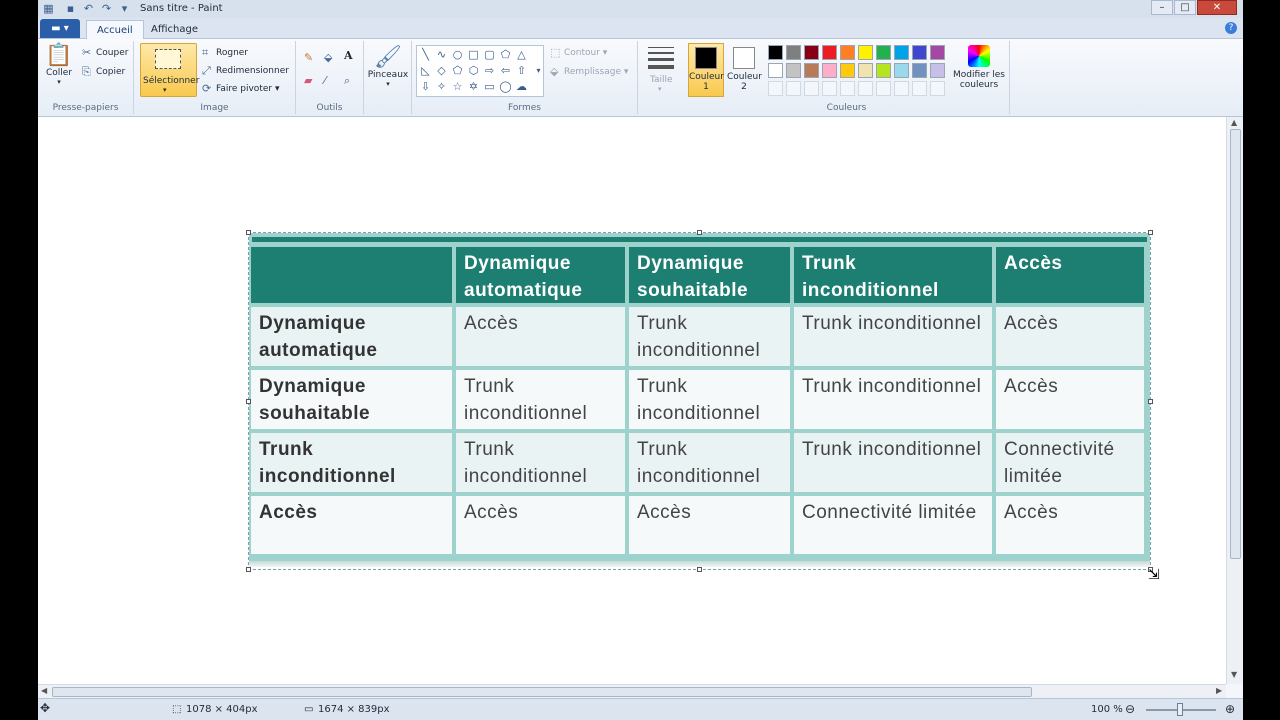  What do you see at coordinates (489, 54) in the screenshot?
I see `rounded-rectangle-shape-icon: ▢` at bounding box center [489, 54].